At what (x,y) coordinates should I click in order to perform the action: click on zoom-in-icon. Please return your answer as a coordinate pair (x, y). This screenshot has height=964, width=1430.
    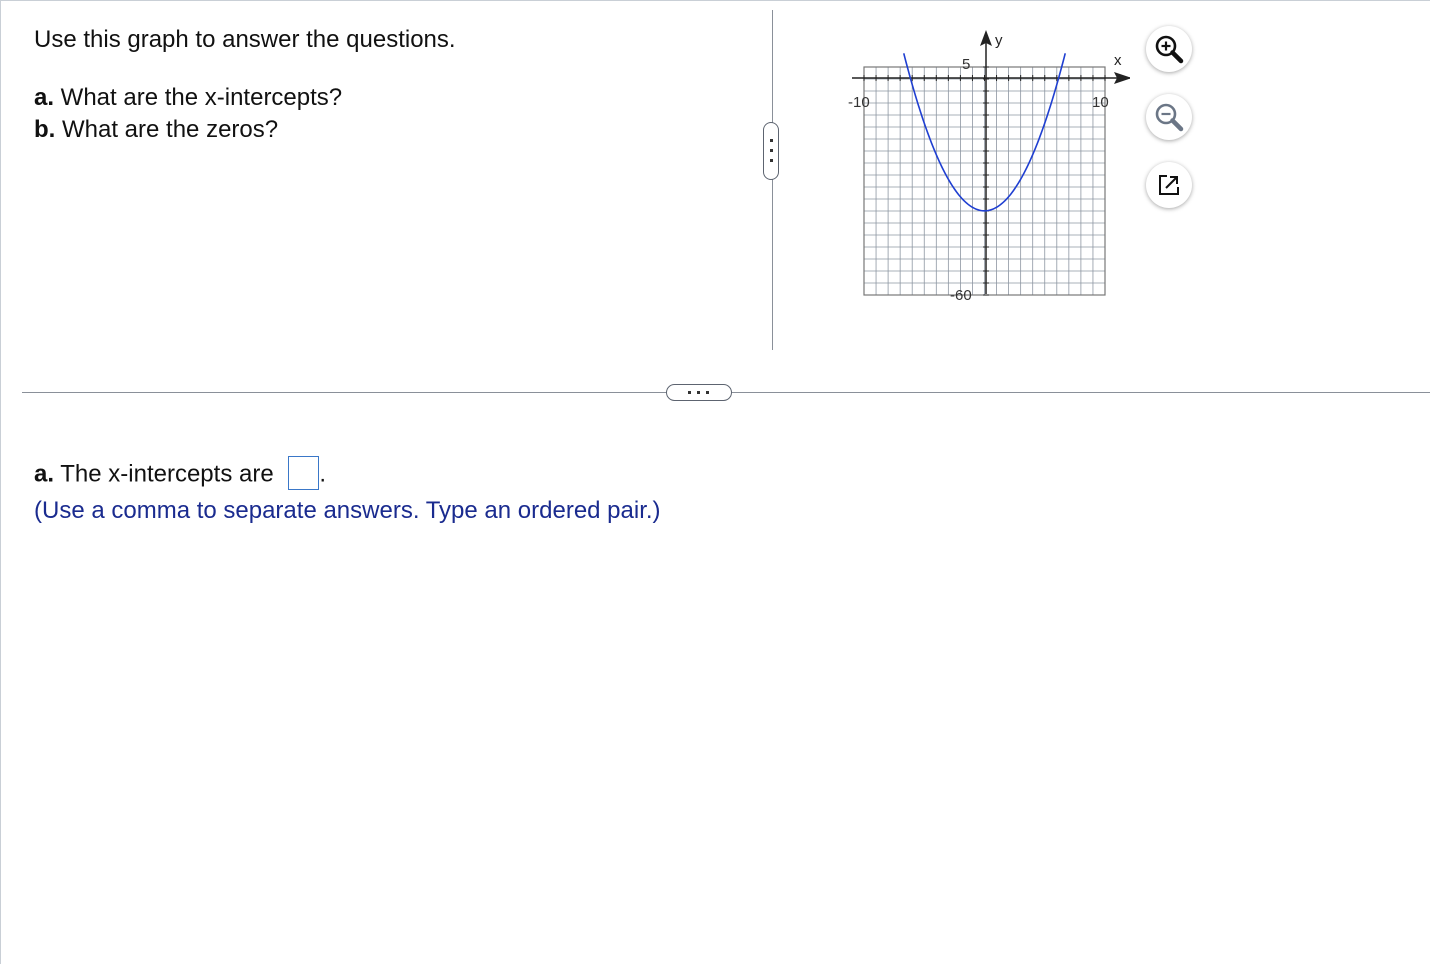
    Looking at the image, I should click on (1169, 49).